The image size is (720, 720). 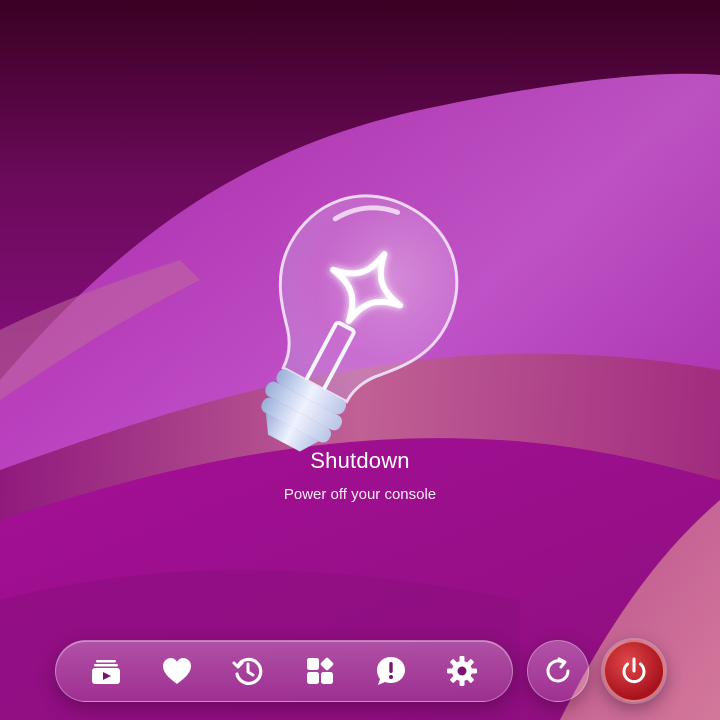 I want to click on restart-icon, so click(x=558, y=670).